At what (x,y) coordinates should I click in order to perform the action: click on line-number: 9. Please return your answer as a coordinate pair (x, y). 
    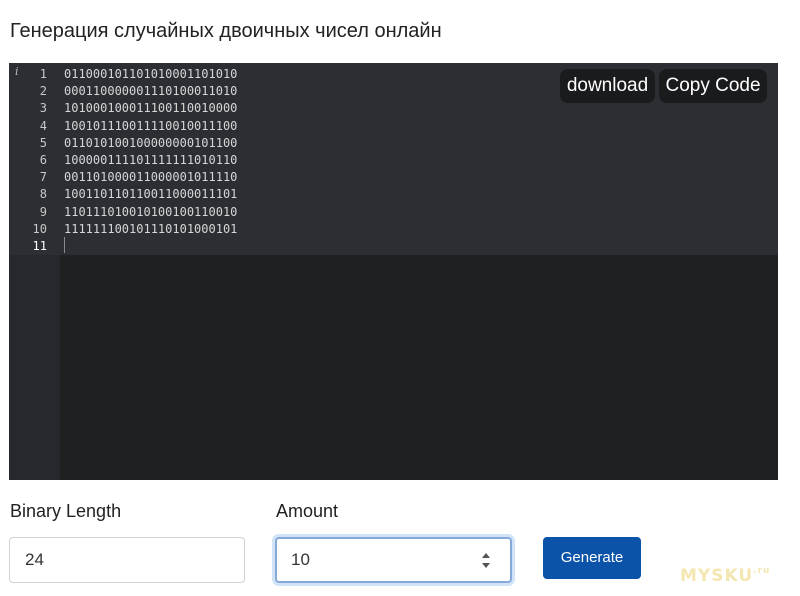
    Looking at the image, I should click on (43, 211).